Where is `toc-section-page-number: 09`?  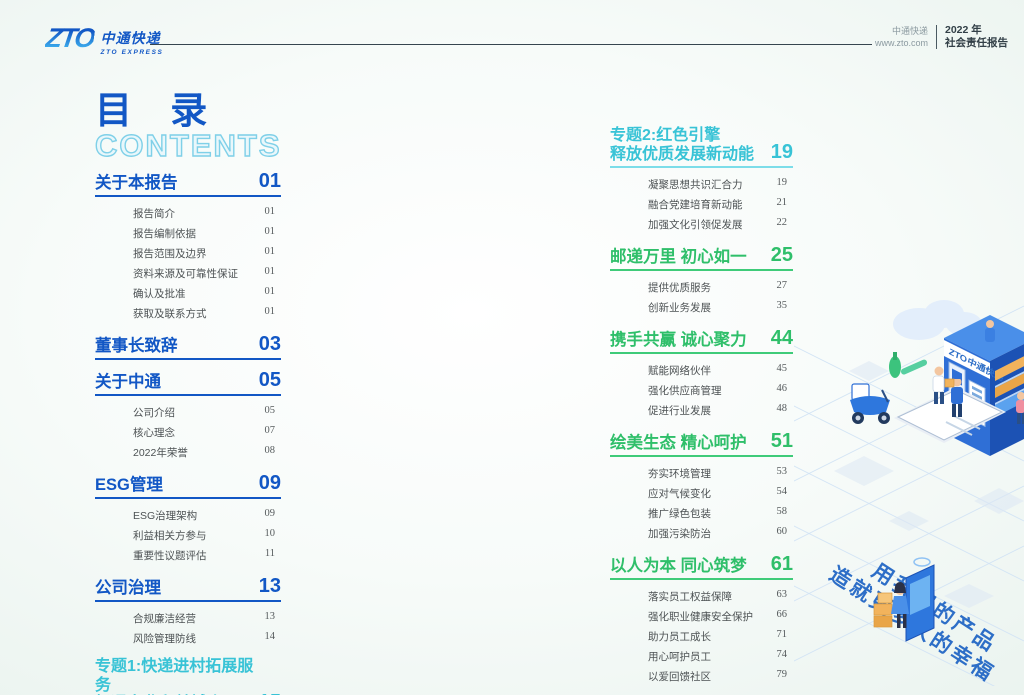 toc-section-page-number: 09 is located at coordinates (269, 483).